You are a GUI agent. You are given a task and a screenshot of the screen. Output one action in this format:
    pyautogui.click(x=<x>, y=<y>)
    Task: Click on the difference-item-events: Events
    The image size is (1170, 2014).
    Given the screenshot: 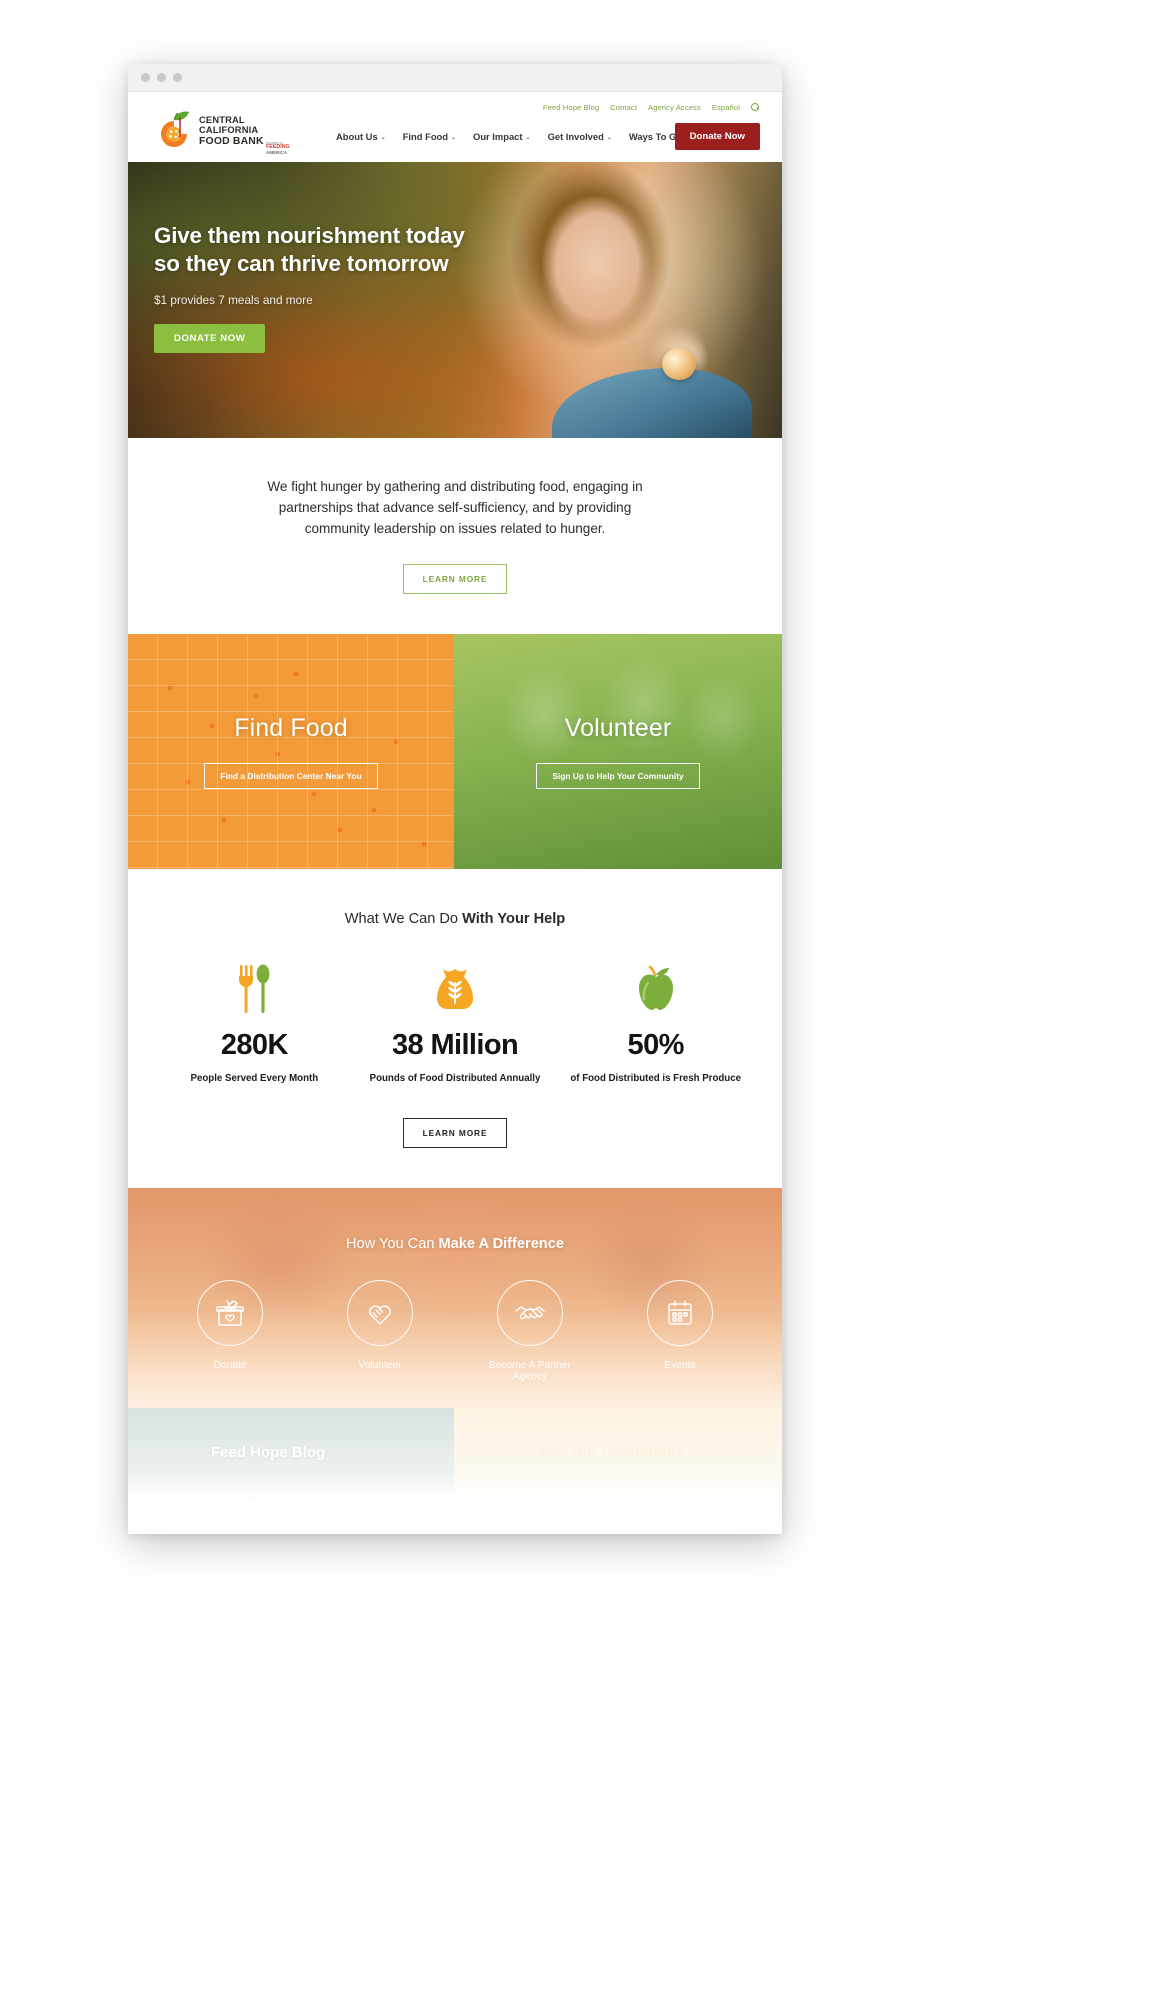 What is the action you would take?
    pyautogui.click(x=680, y=1330)
    